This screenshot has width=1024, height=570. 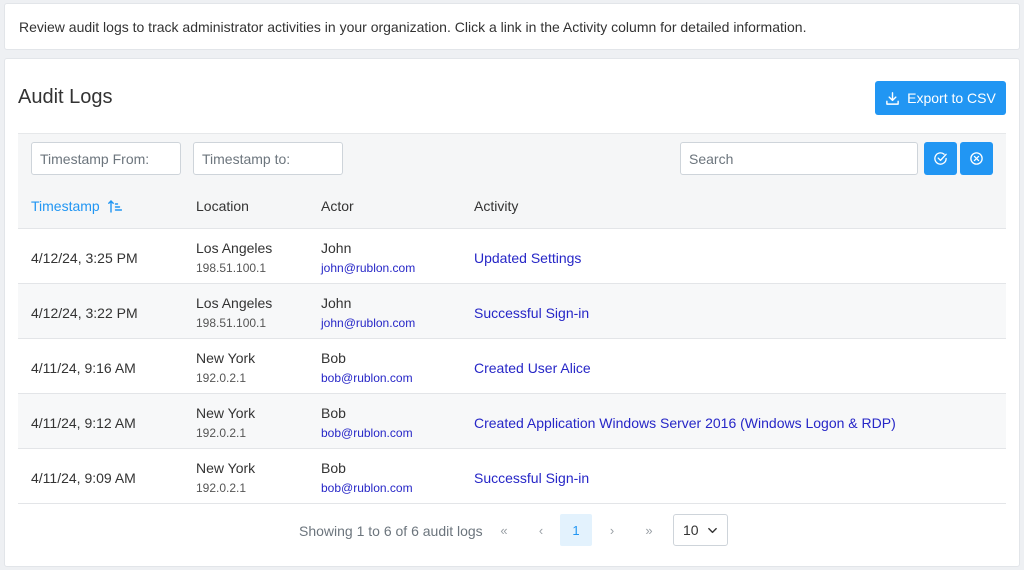 I want to click on column-header-location: Location, so click(x=222, y=206).